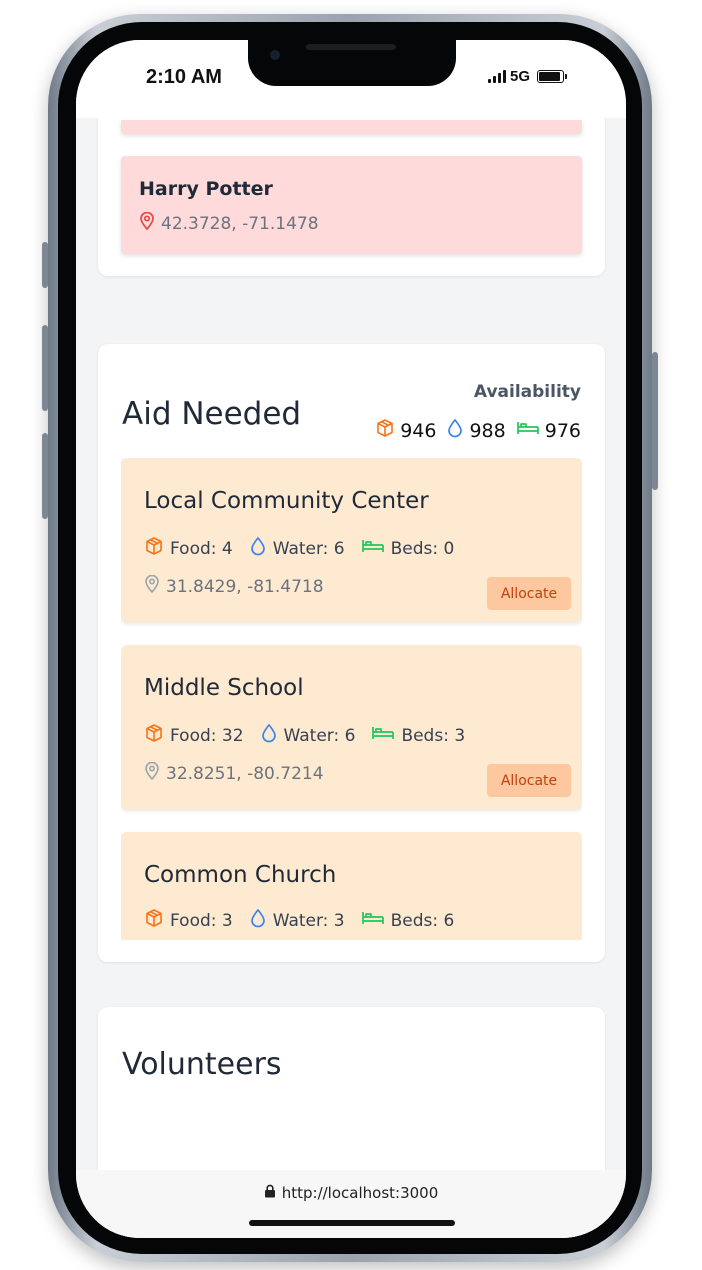 This screenshot has width=702, height=1270. I want to click on availability-beds: 976, so click(548, 430).